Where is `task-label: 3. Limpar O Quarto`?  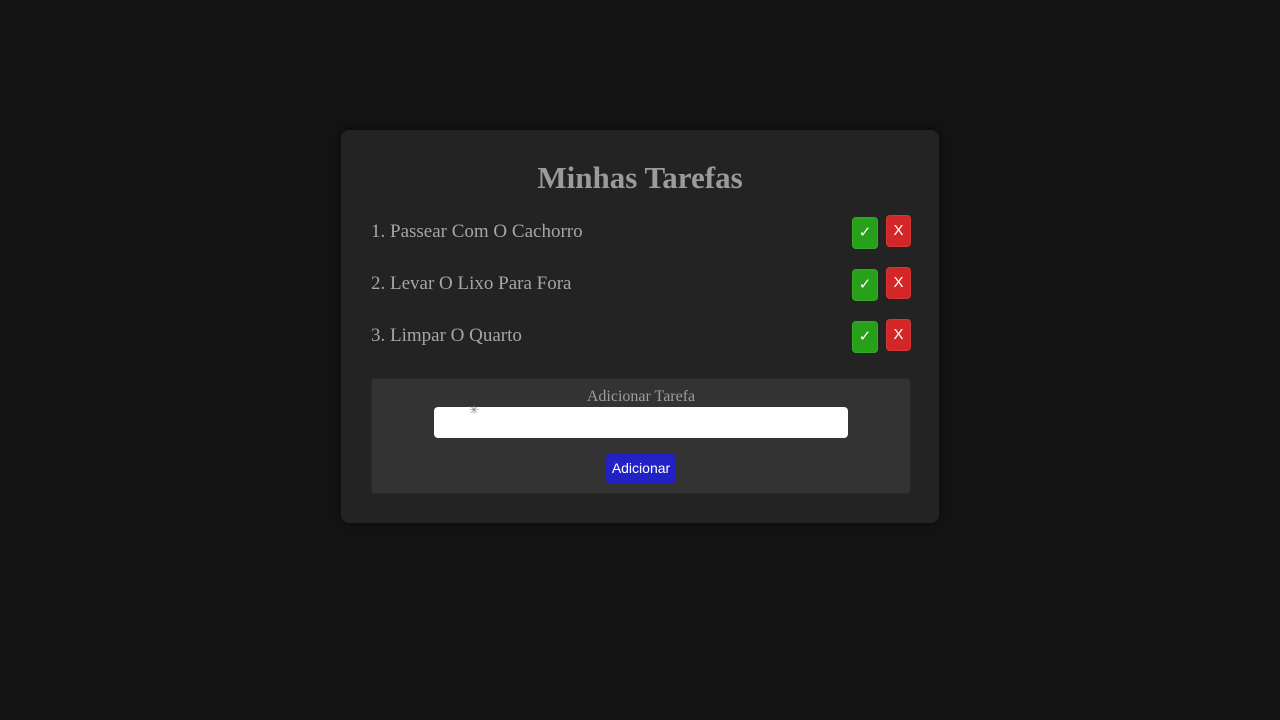
task-label: 3. Limpar O Quarto is located at coordinates (446, 335).